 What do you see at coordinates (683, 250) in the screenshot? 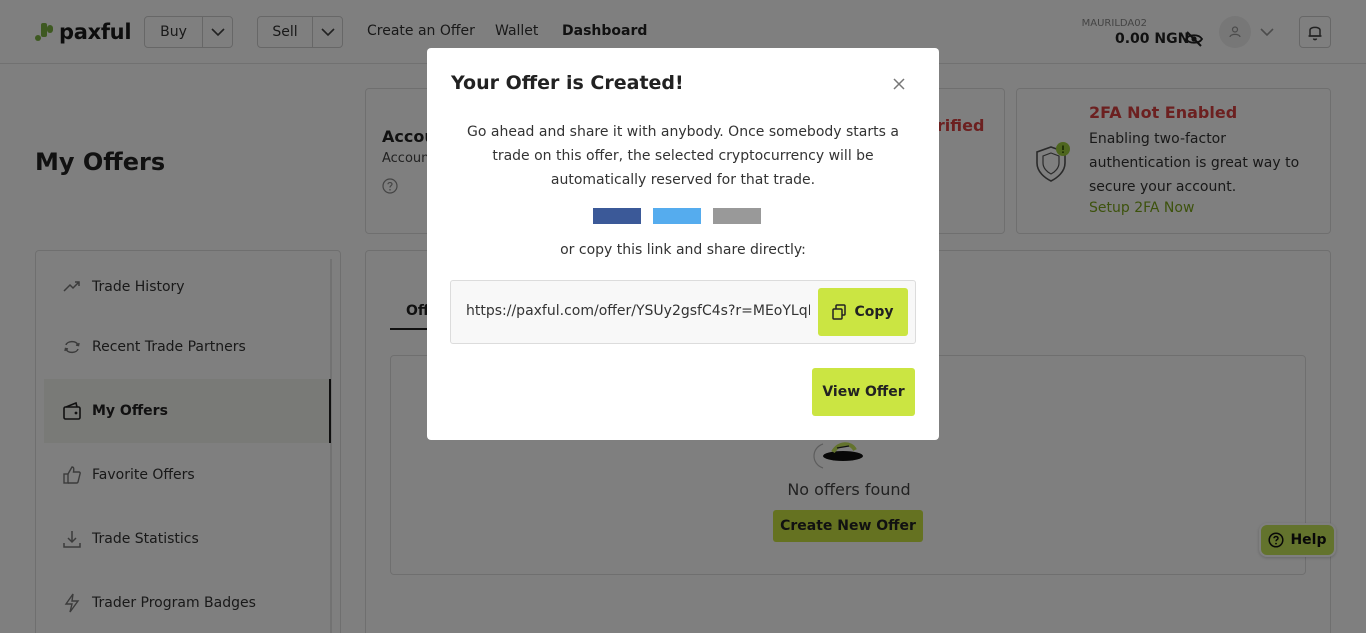
I see `copy-link-hint: or copy this link and share directly:` at bounding box center [683, 250].